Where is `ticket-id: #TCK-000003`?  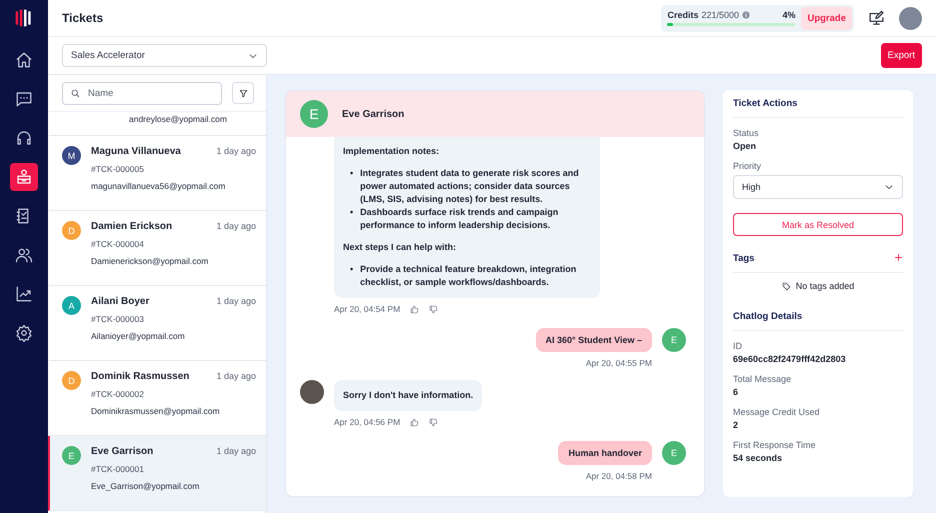
ticket-id: #TCK-000003 is located at coordinates (118, 319).